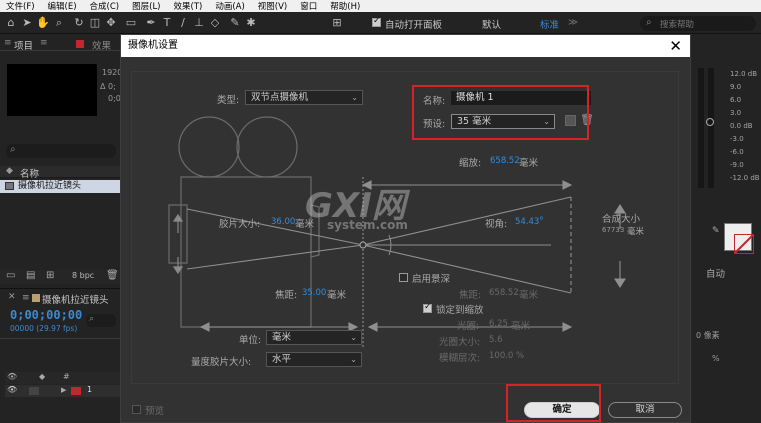 The image size is (761, 423). I want to click on interpret-footage-icon: ▭, so click(10, 275).